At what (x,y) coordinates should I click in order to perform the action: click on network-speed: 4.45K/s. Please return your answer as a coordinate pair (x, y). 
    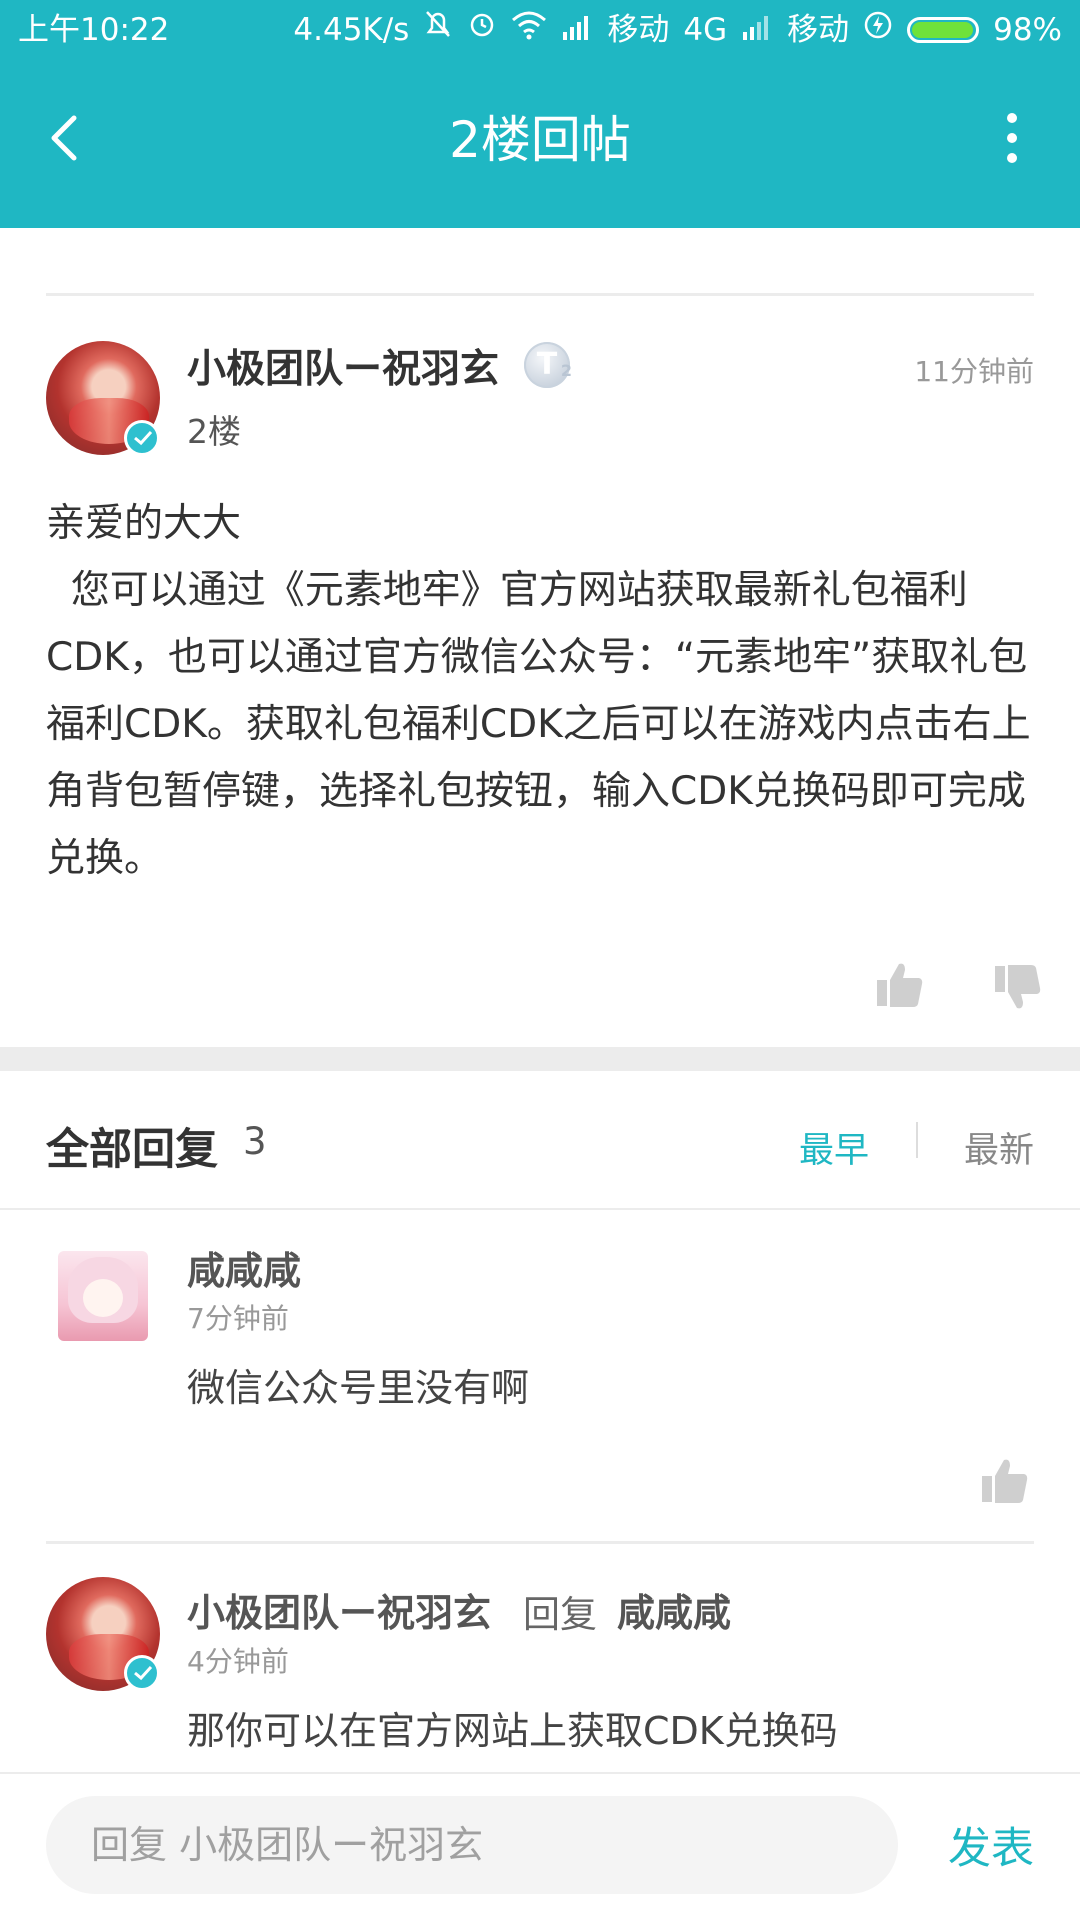
    Looking at the image, I should click on (351, 30).